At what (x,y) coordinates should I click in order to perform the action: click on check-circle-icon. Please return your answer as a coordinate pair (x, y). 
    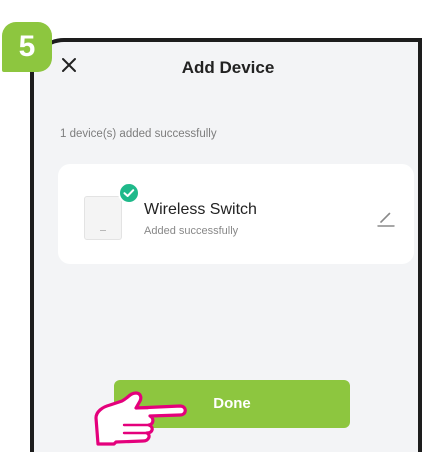
    Looking at the image, I should click on (129, 193).